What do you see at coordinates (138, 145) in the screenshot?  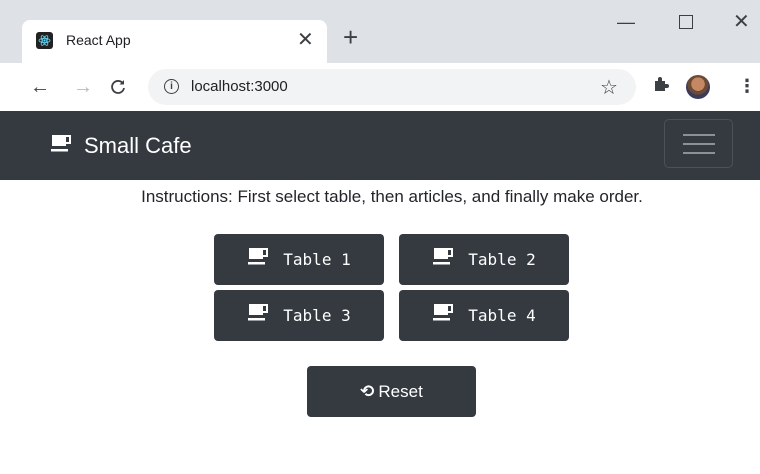 I see `brand-name: Small Cafe` at bounding box center [138, 145].